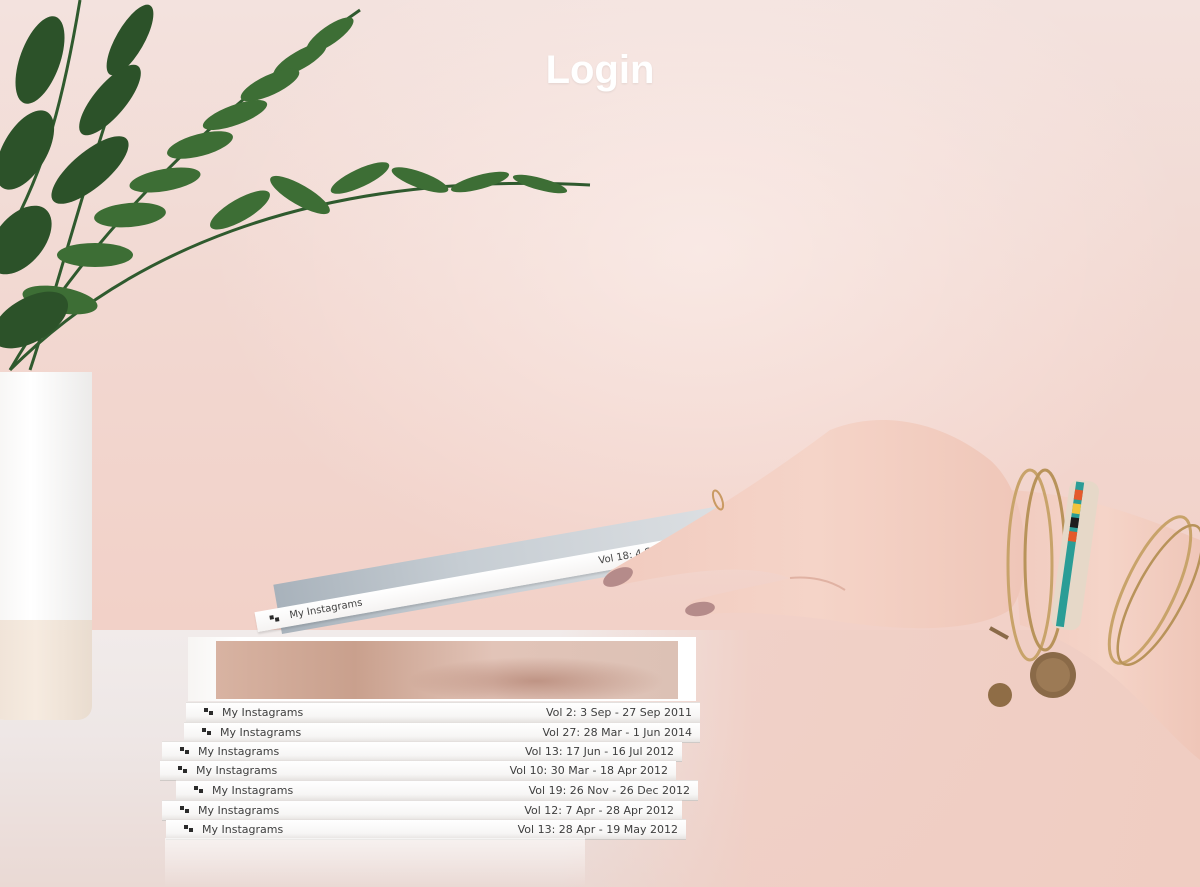 The height and width of the screenshot is (887, 1200). What do you see at coordinates (600, 70) in the screenshot?
I see `page-title: Login` at bounding box center [600, 70].